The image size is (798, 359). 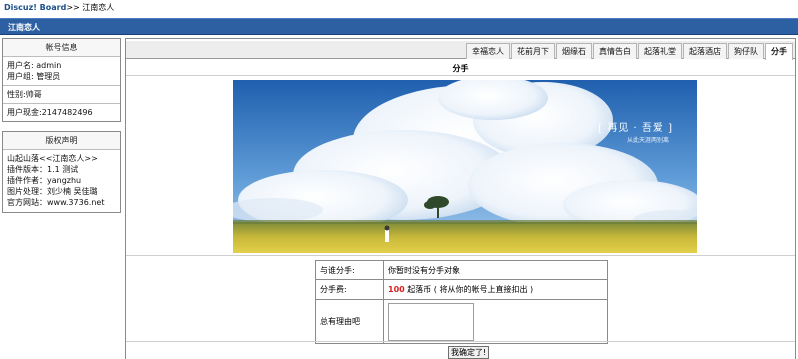 What do you see at coordinates (469, 289) in the screenshot?
I see `fee-description: 起落币 ( 将从你的帐号上直接扣出 )` at bounding box center [469, 289].